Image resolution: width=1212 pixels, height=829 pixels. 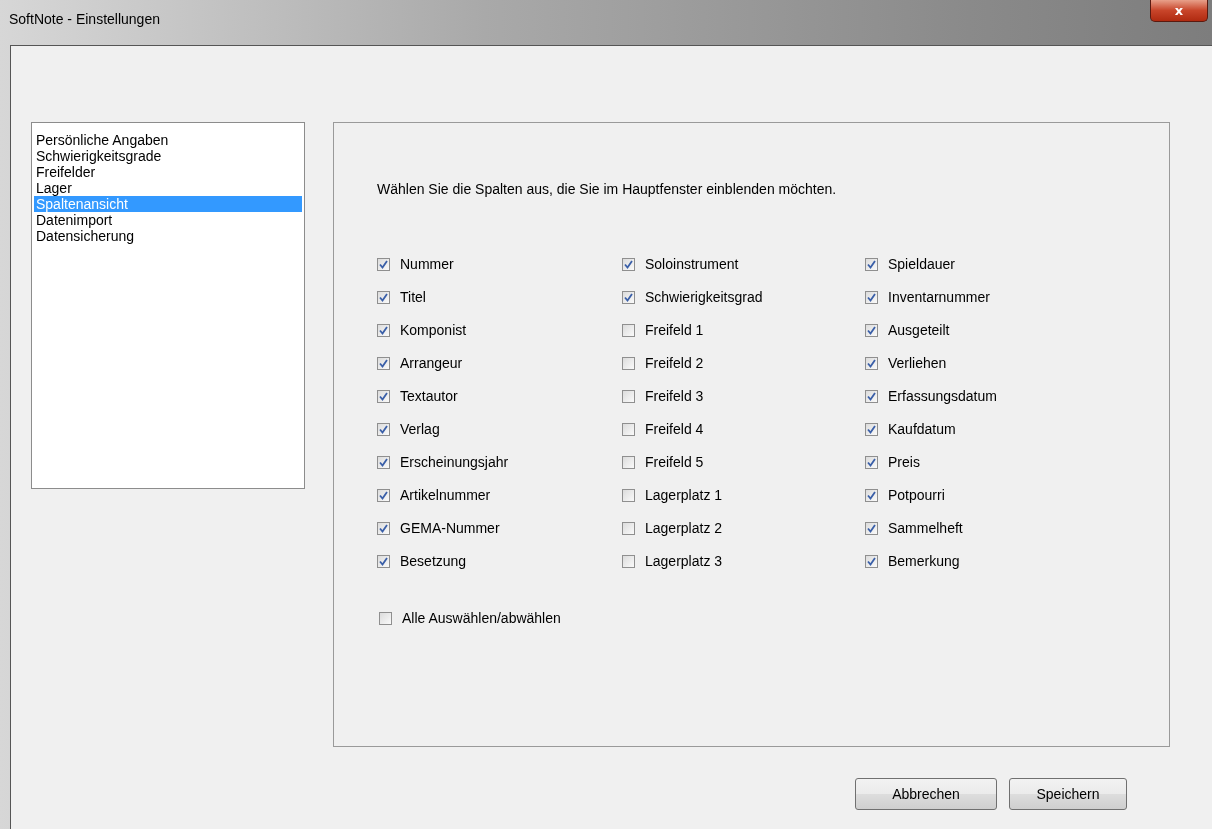 I want to click on checkbox-label: Potpourri, so click(x=916, y=495).